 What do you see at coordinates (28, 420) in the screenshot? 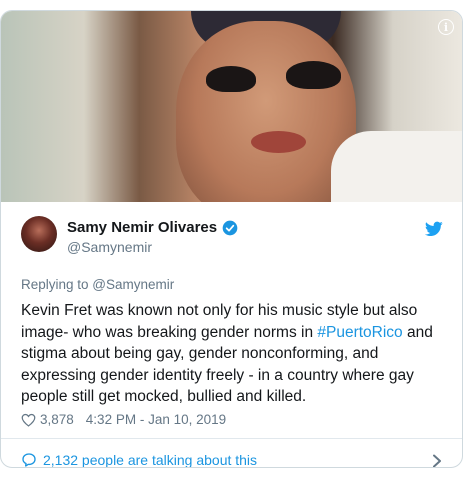
I see `heart-icon` at bounding box center [28, 420].